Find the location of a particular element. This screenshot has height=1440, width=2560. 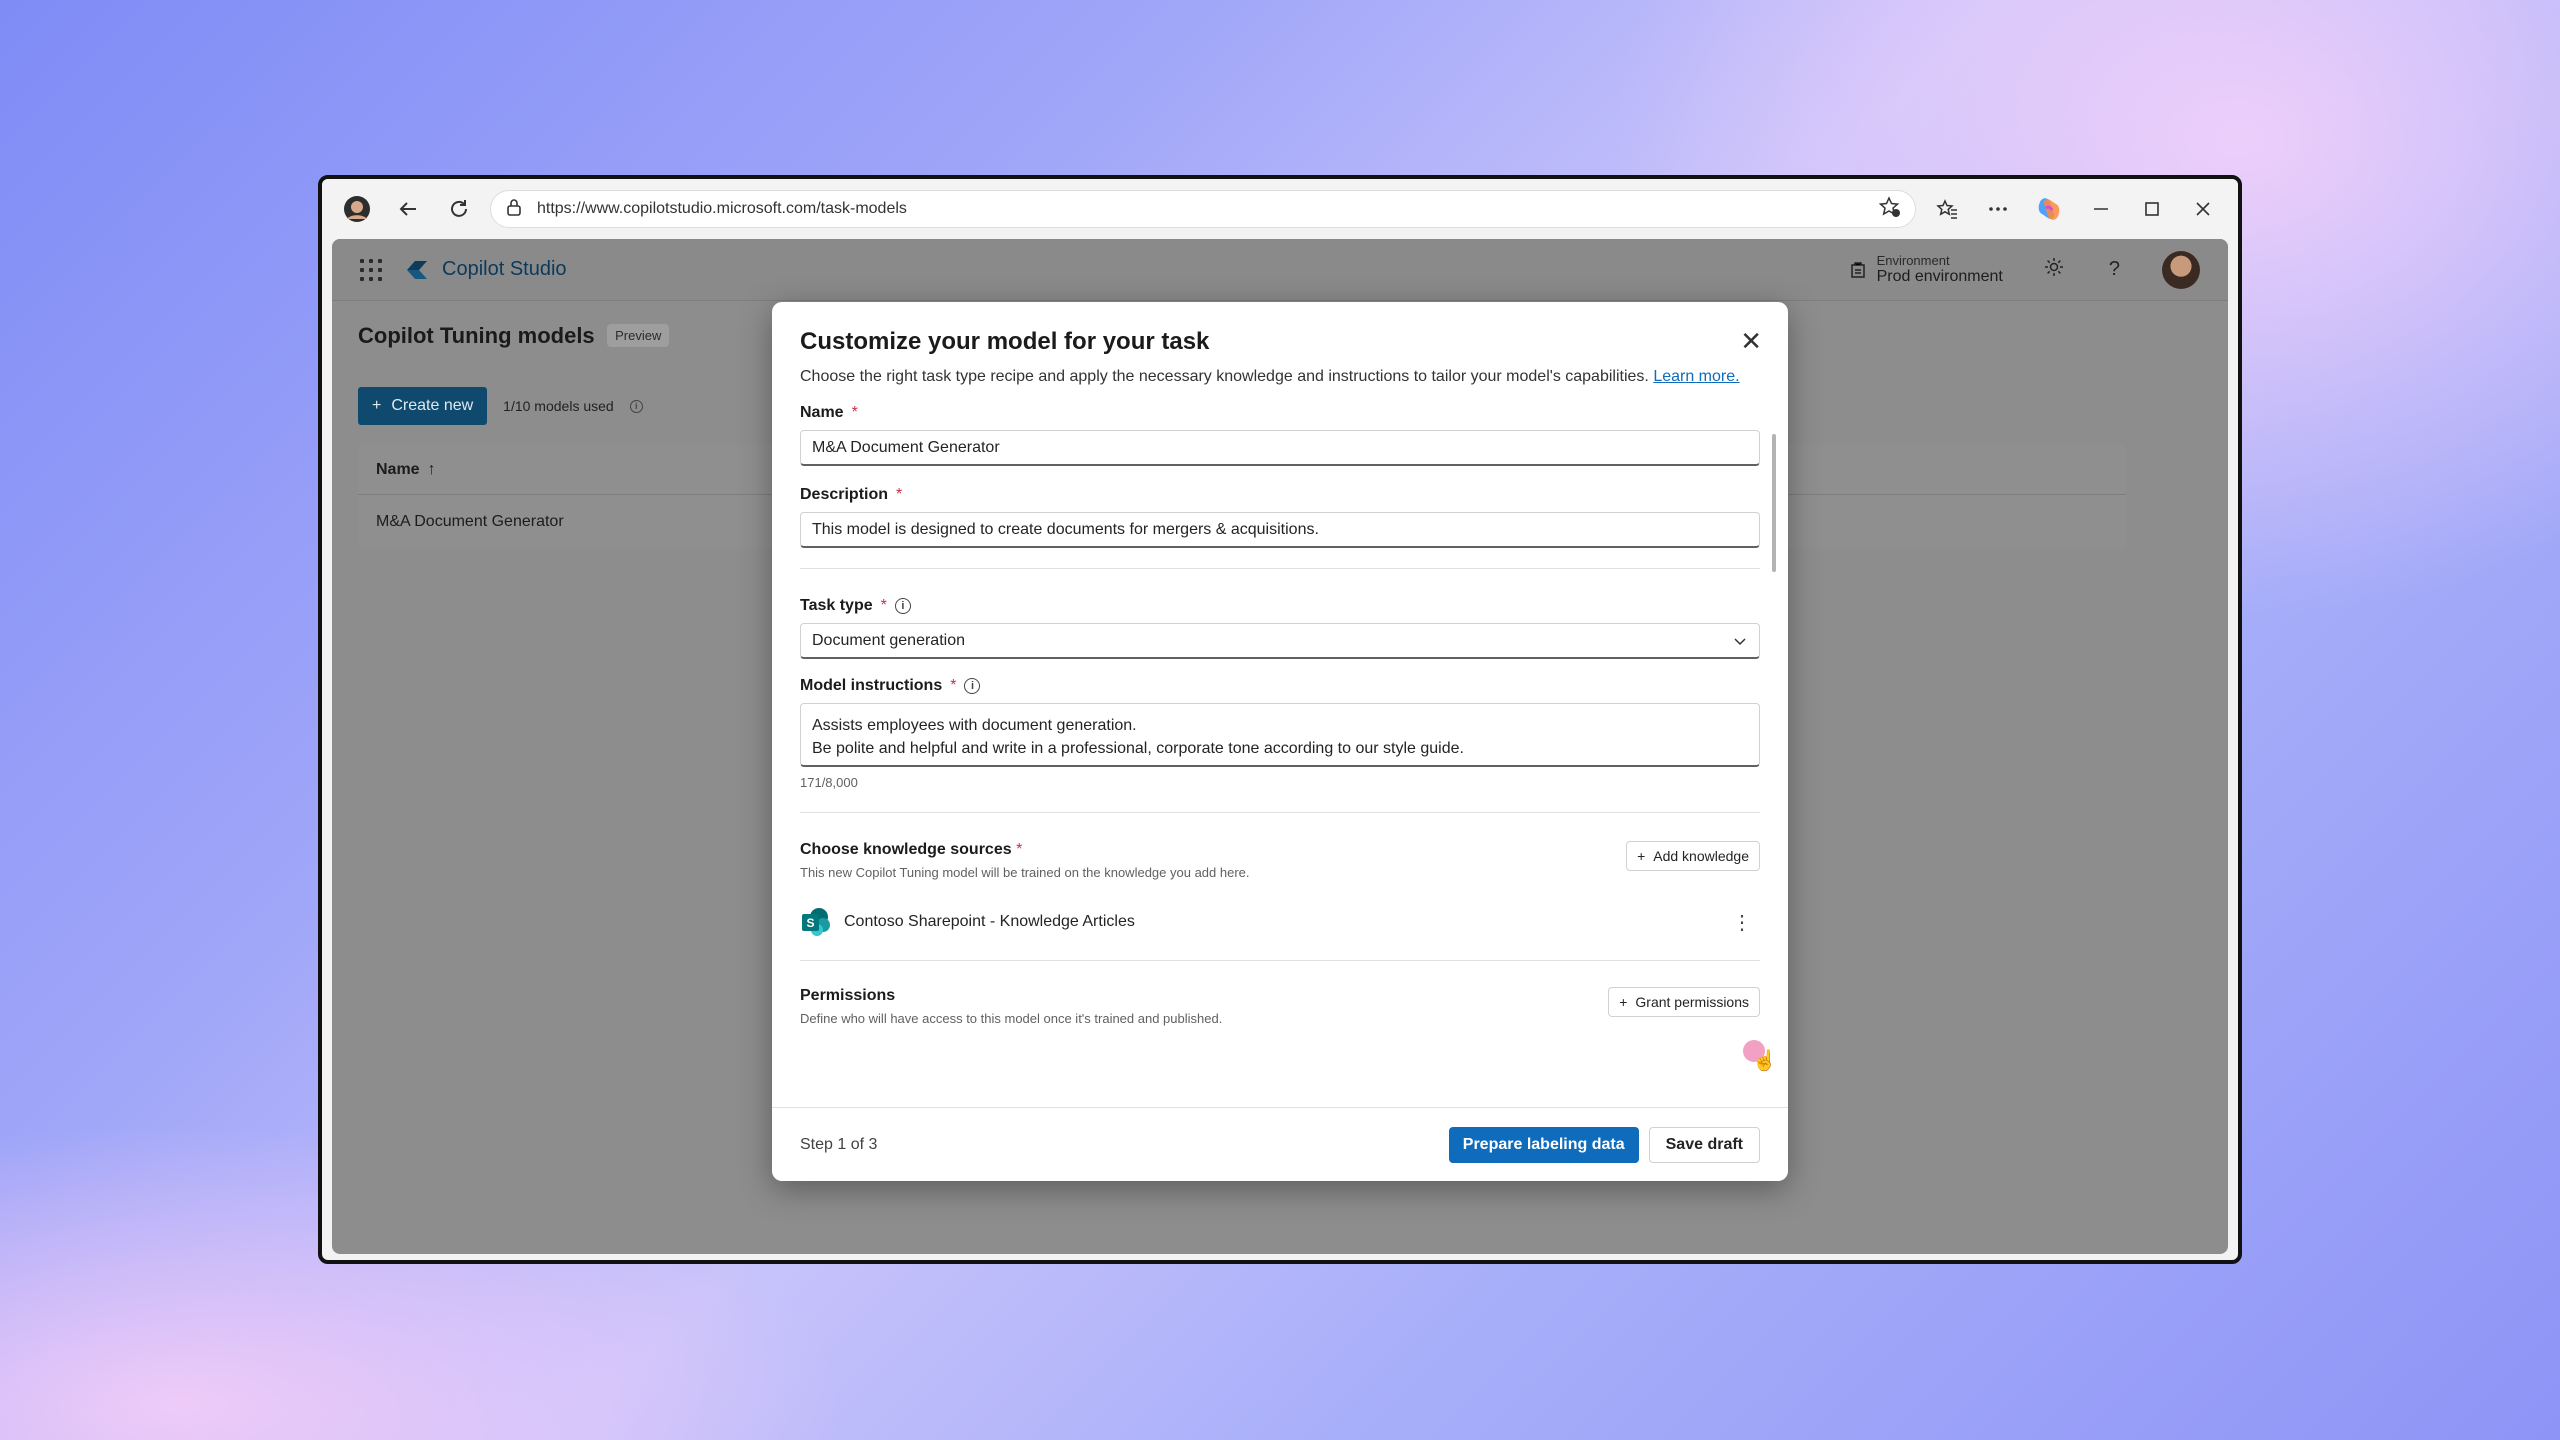

task-type-value: Document generation is located at coordinates (888, 640).